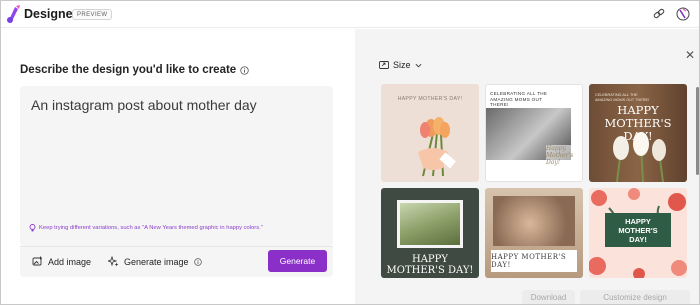  What do you see at coordinates (350, 14) in the screenshot?
I see `title-bar: Designer PREVIEW` at bounding box center [350, 14].